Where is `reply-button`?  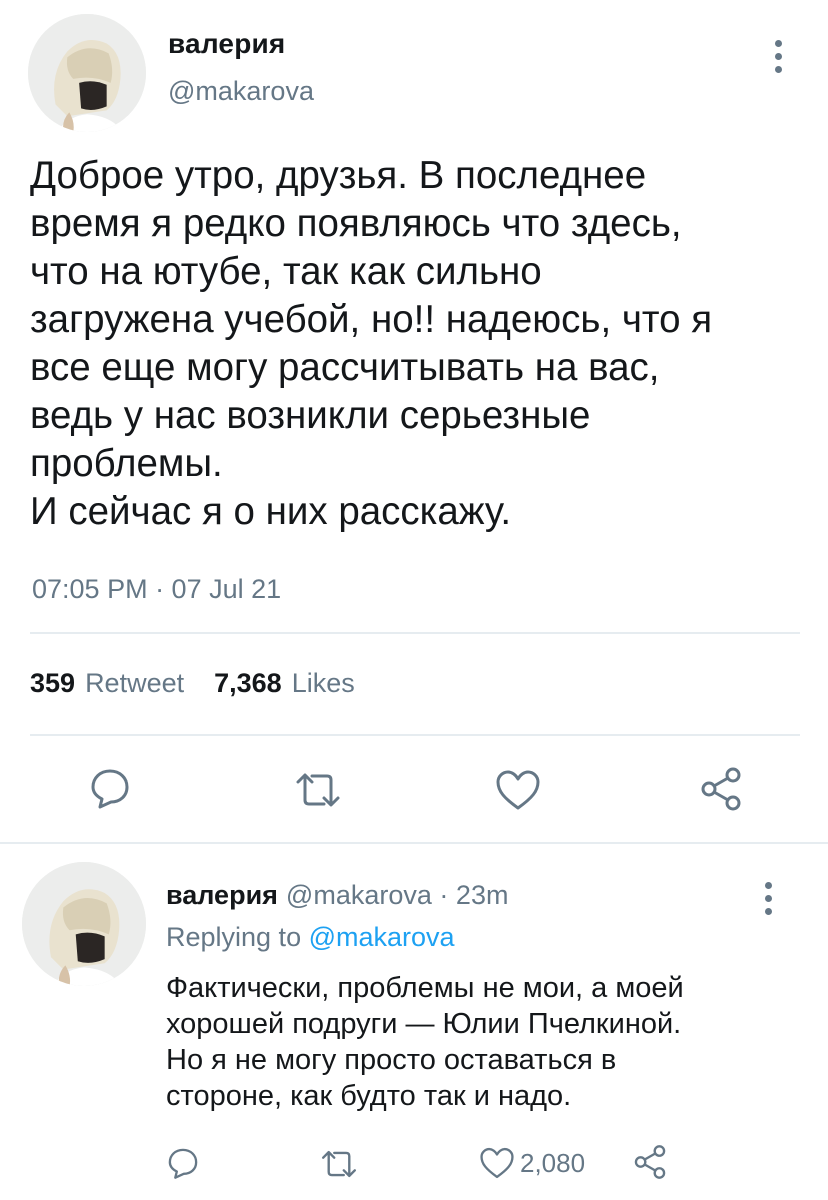 reply-button is located at coordinates (110, 788).